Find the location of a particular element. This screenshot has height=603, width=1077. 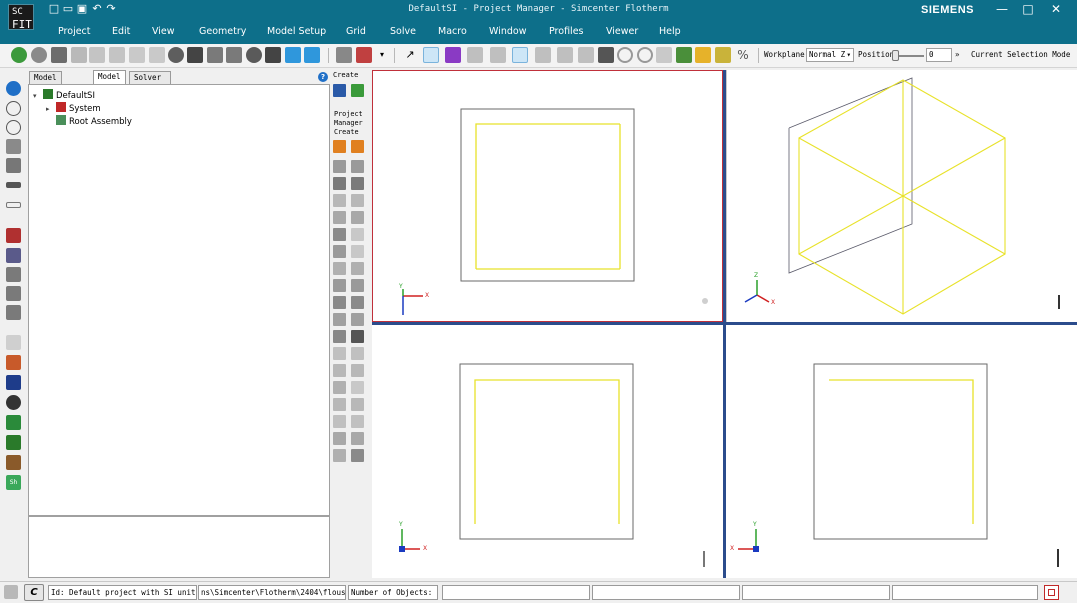

results-icon is located at coordinates (13, 422).